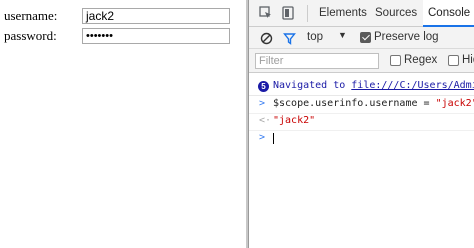 The width and height of the screenshot is (474, 248). What do you see at coordinates (317, 61) in the screenshot?
I see `filter-input: Filter` at bounding box center [317, 61].